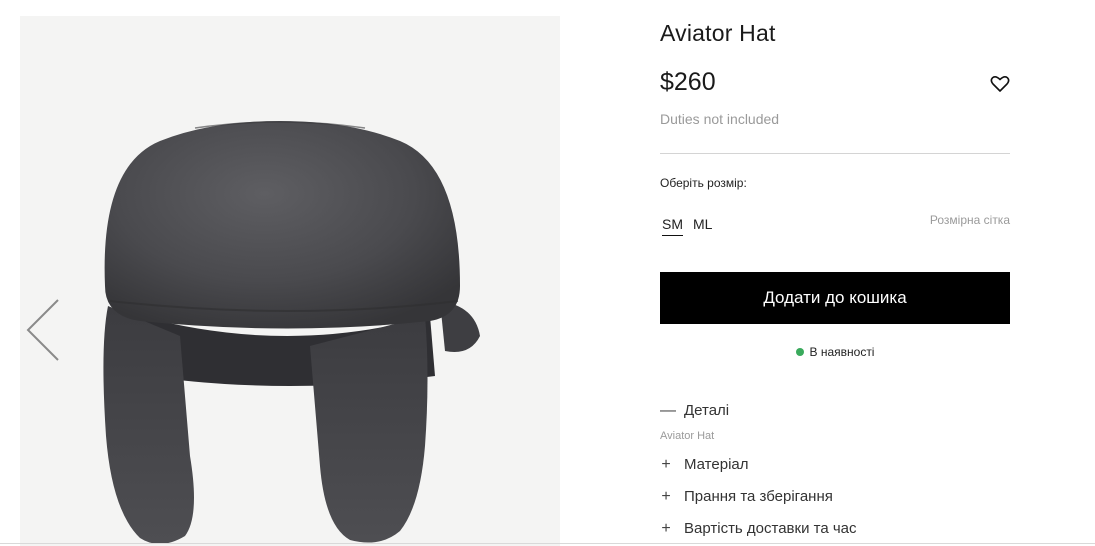  What do you see at coordinates (799, 352) in the screenshot?
I see `in-stock-dot-icon` at bounding box center [799, 352].